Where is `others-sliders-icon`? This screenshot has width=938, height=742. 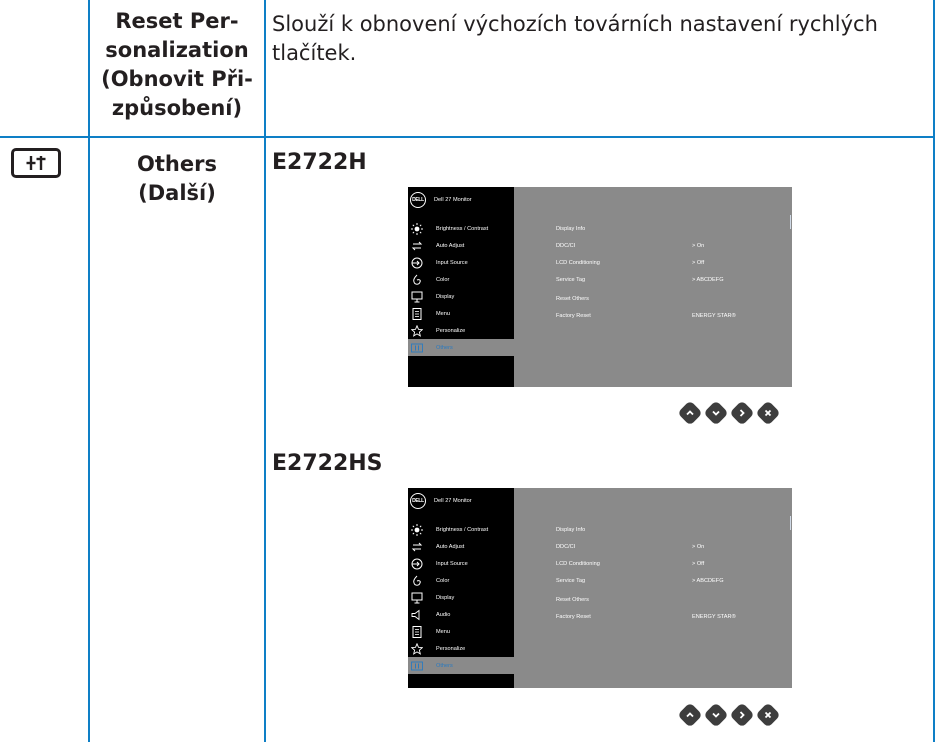 others-sliders-icon is located at coordinates (36, 163).